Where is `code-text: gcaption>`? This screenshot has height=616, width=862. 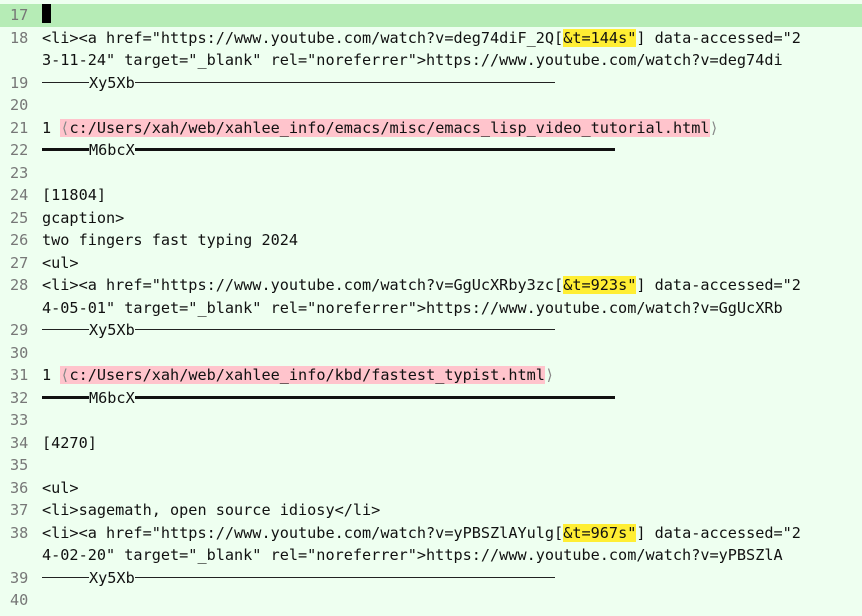 code-text: gcaption> is located at coordinates (83, 217).